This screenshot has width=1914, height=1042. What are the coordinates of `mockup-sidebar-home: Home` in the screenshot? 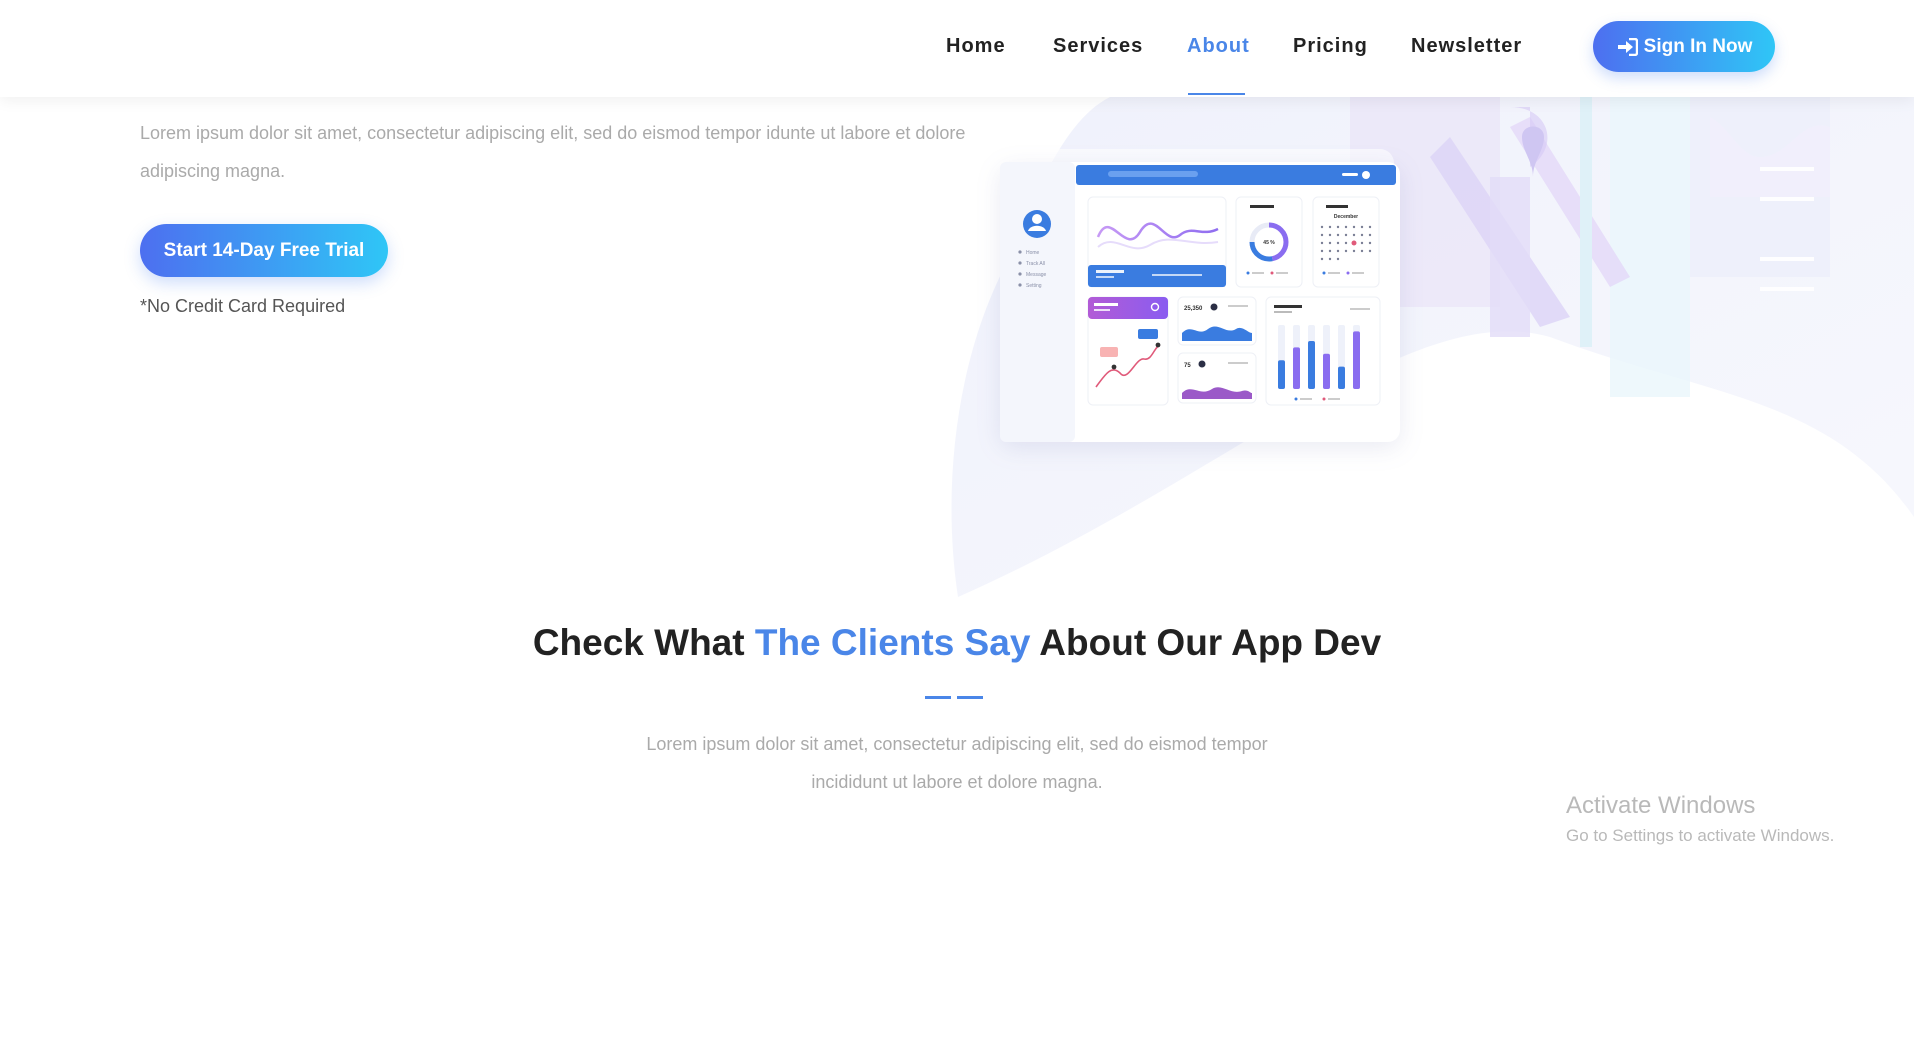 It's located at (1033, 253).